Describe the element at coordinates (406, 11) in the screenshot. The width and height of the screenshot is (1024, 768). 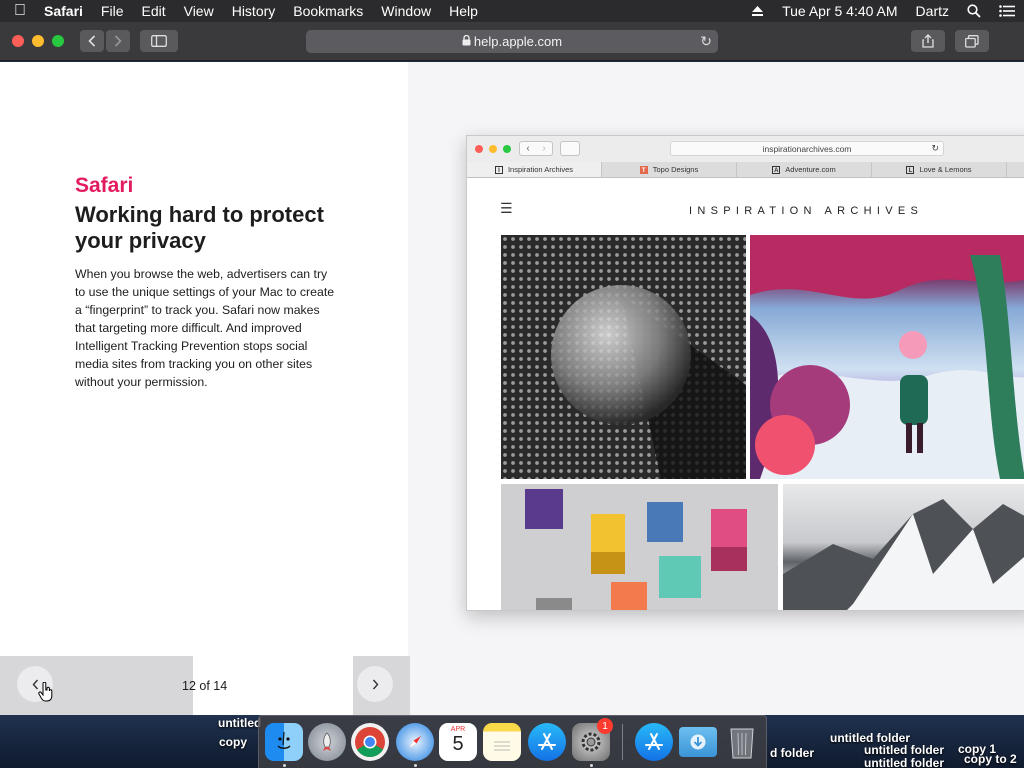
I see `menu-window: Window` at that location.